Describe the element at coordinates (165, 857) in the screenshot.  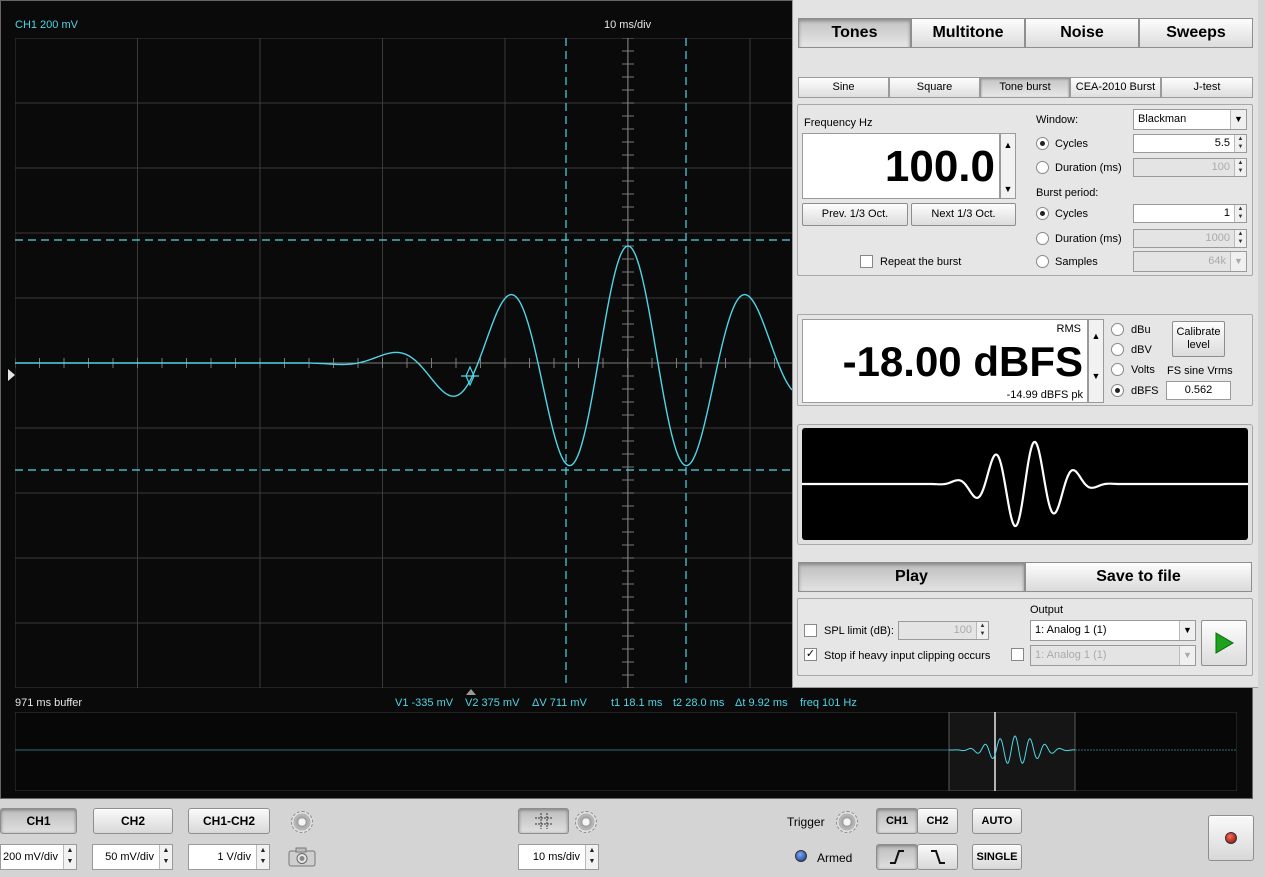
I see `ch2-scale-arrows-icon: ▲ ▼` at that location.